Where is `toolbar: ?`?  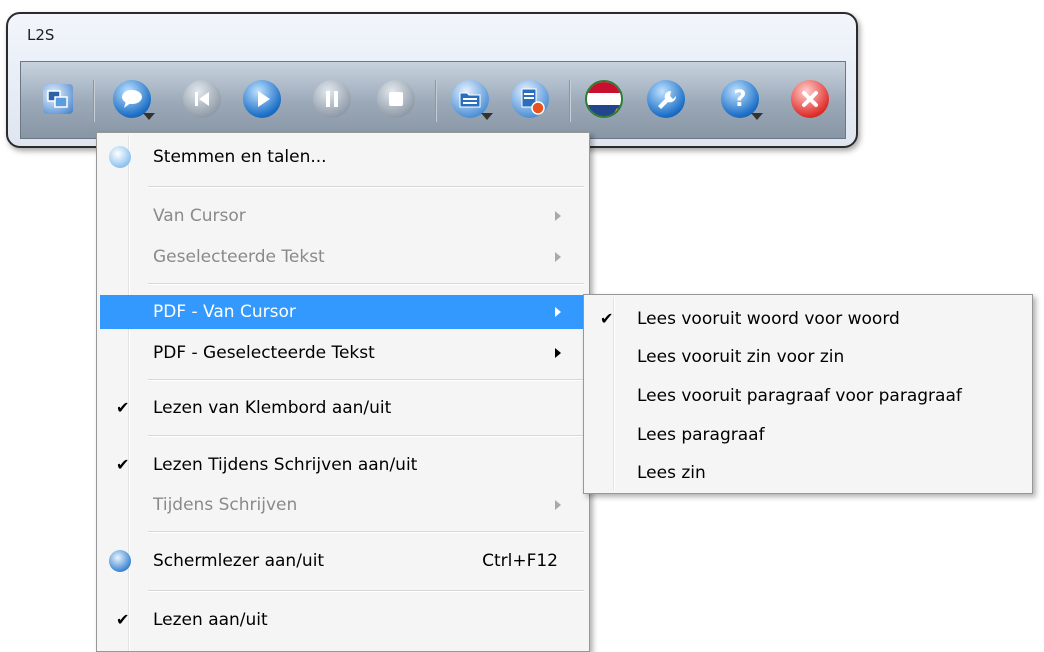
toolbar: ? is located at coordinates (433, 100).